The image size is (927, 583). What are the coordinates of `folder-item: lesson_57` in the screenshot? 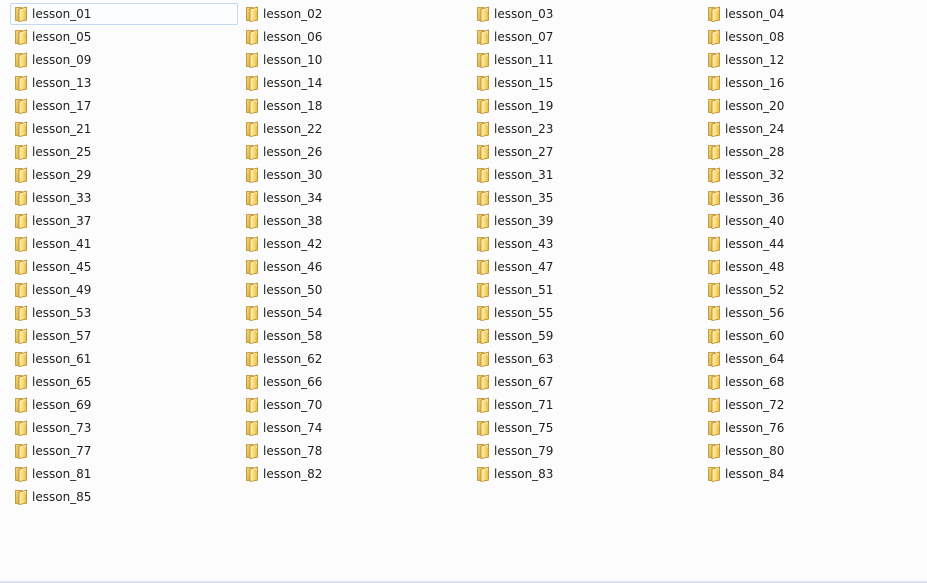 It's located at (124, 336).